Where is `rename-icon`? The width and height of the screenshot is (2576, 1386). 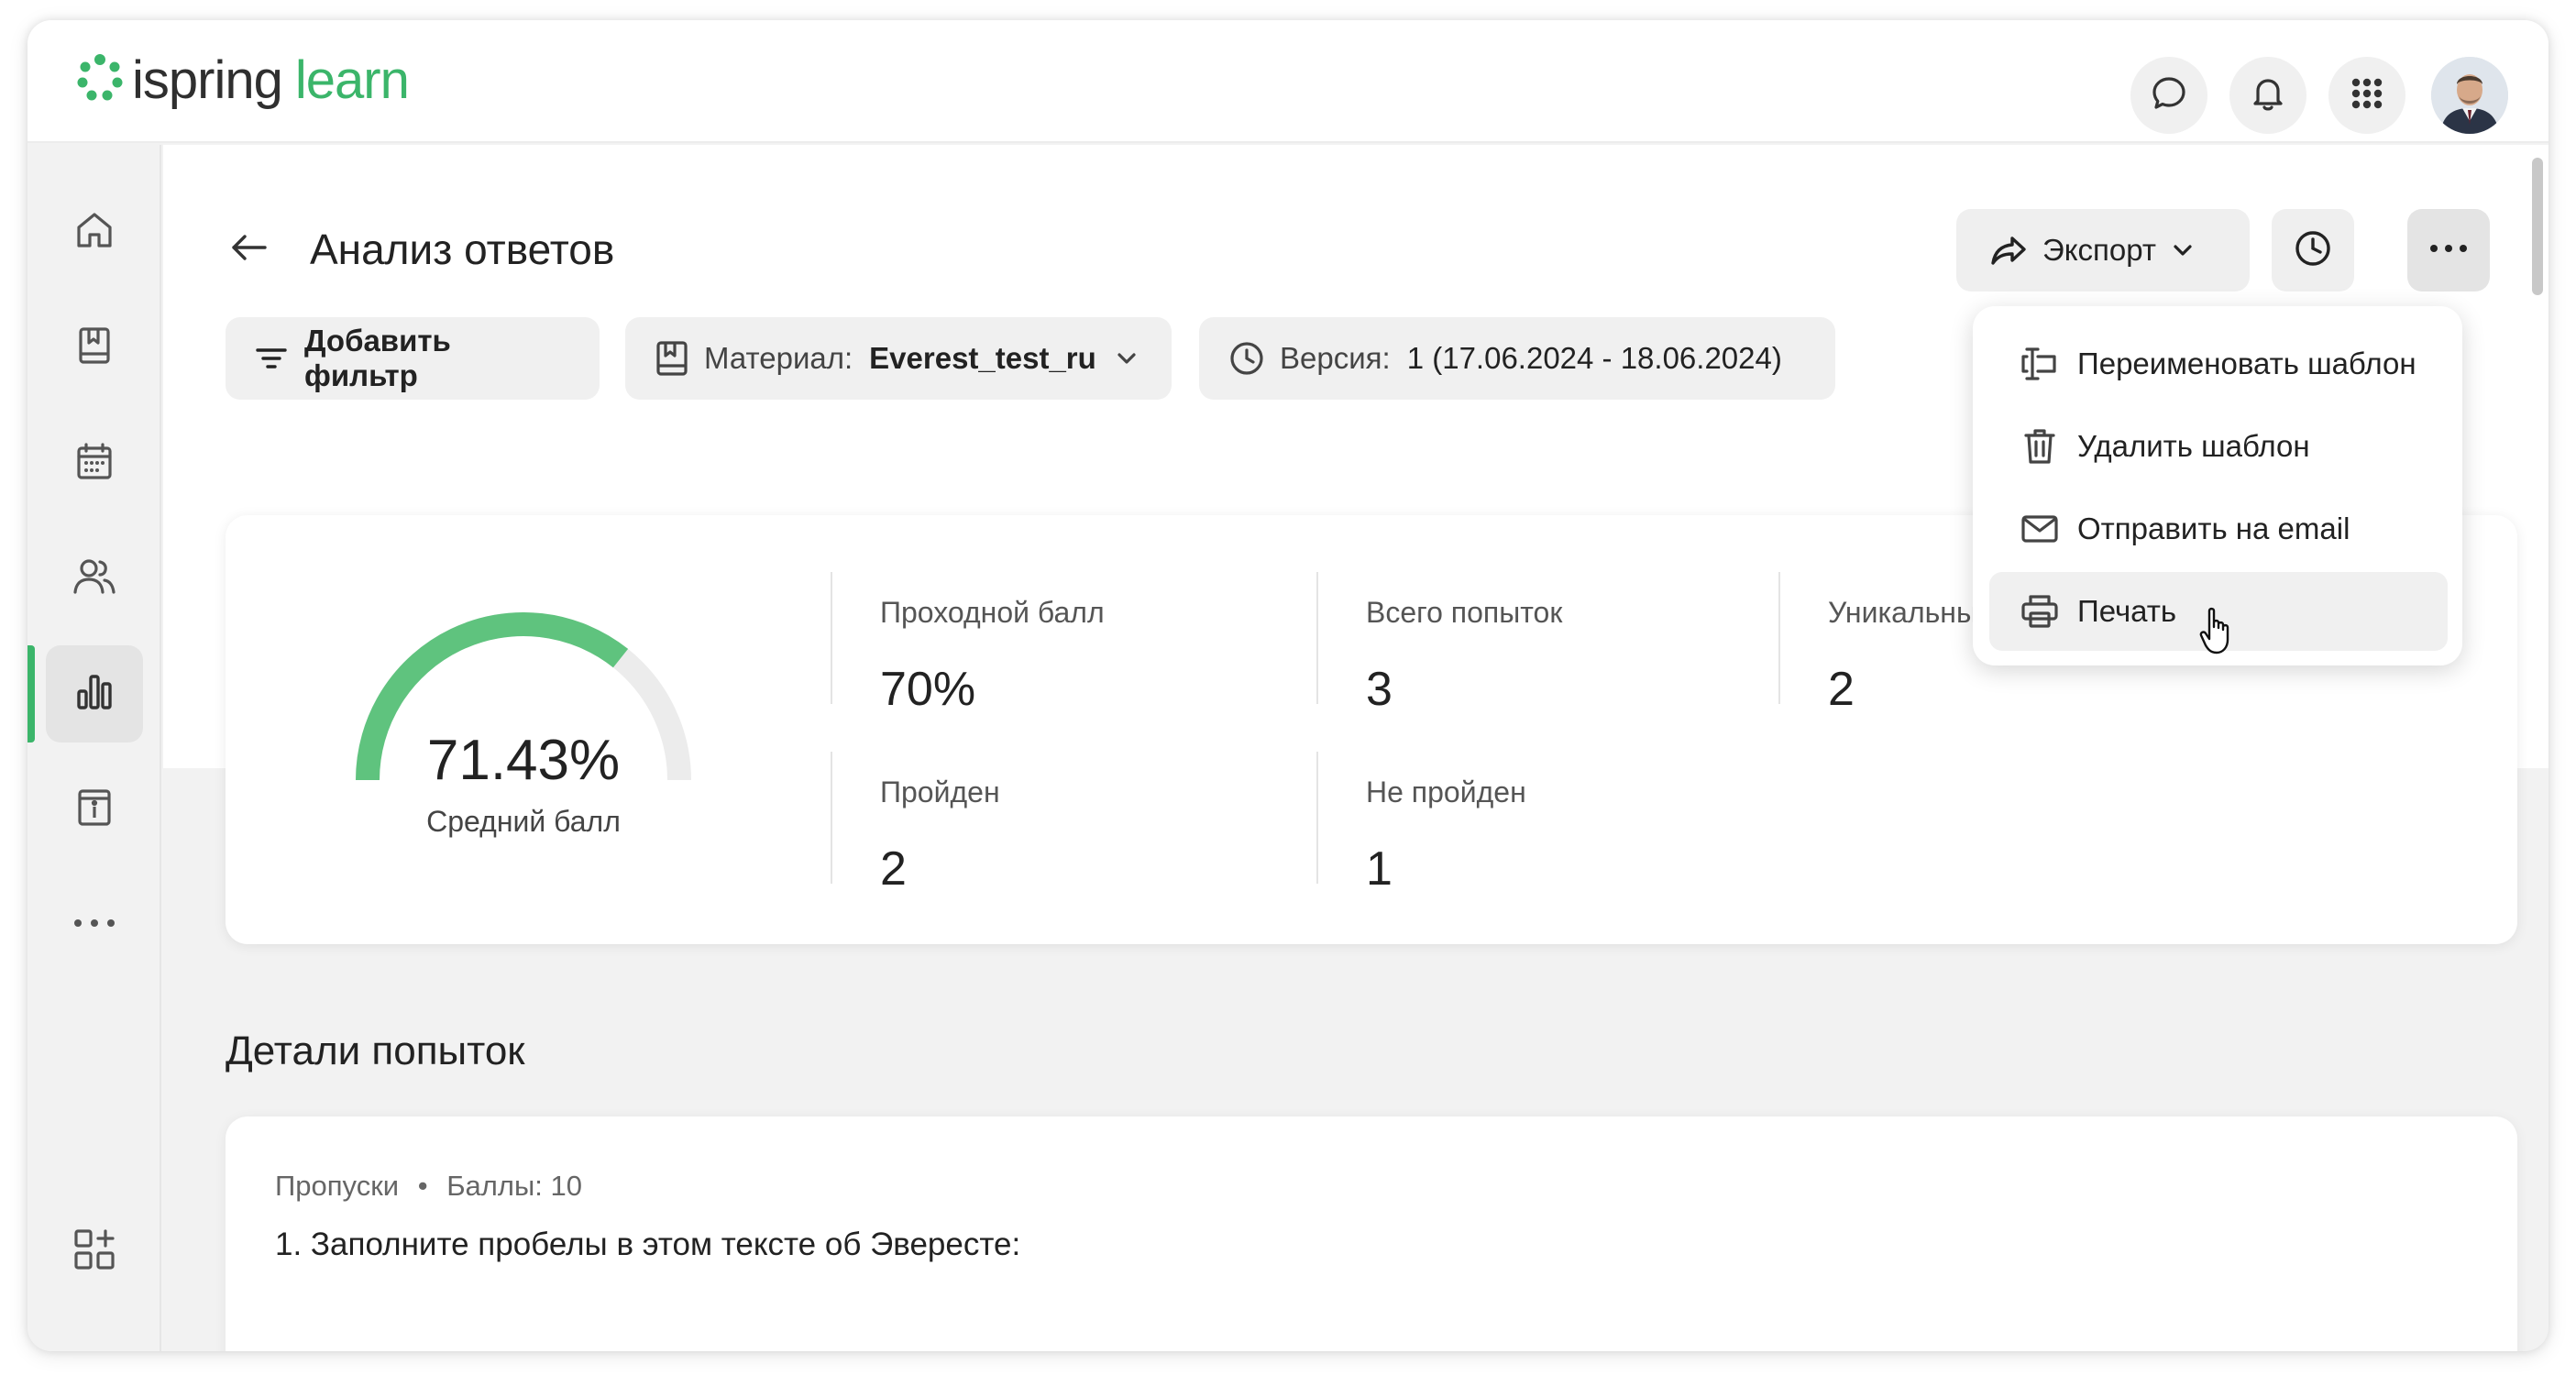
rename-icon is located at coordinates (2040, 364).